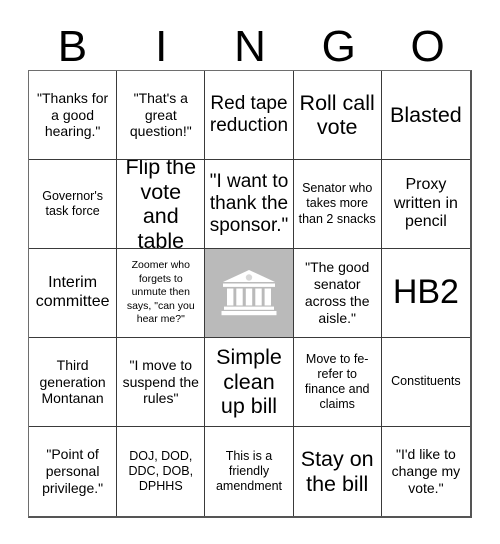 The width and height of the screenshot is (500, 544). I want to click on bingo-cell-text: "I move to suspend the rules", so click(160, 381).